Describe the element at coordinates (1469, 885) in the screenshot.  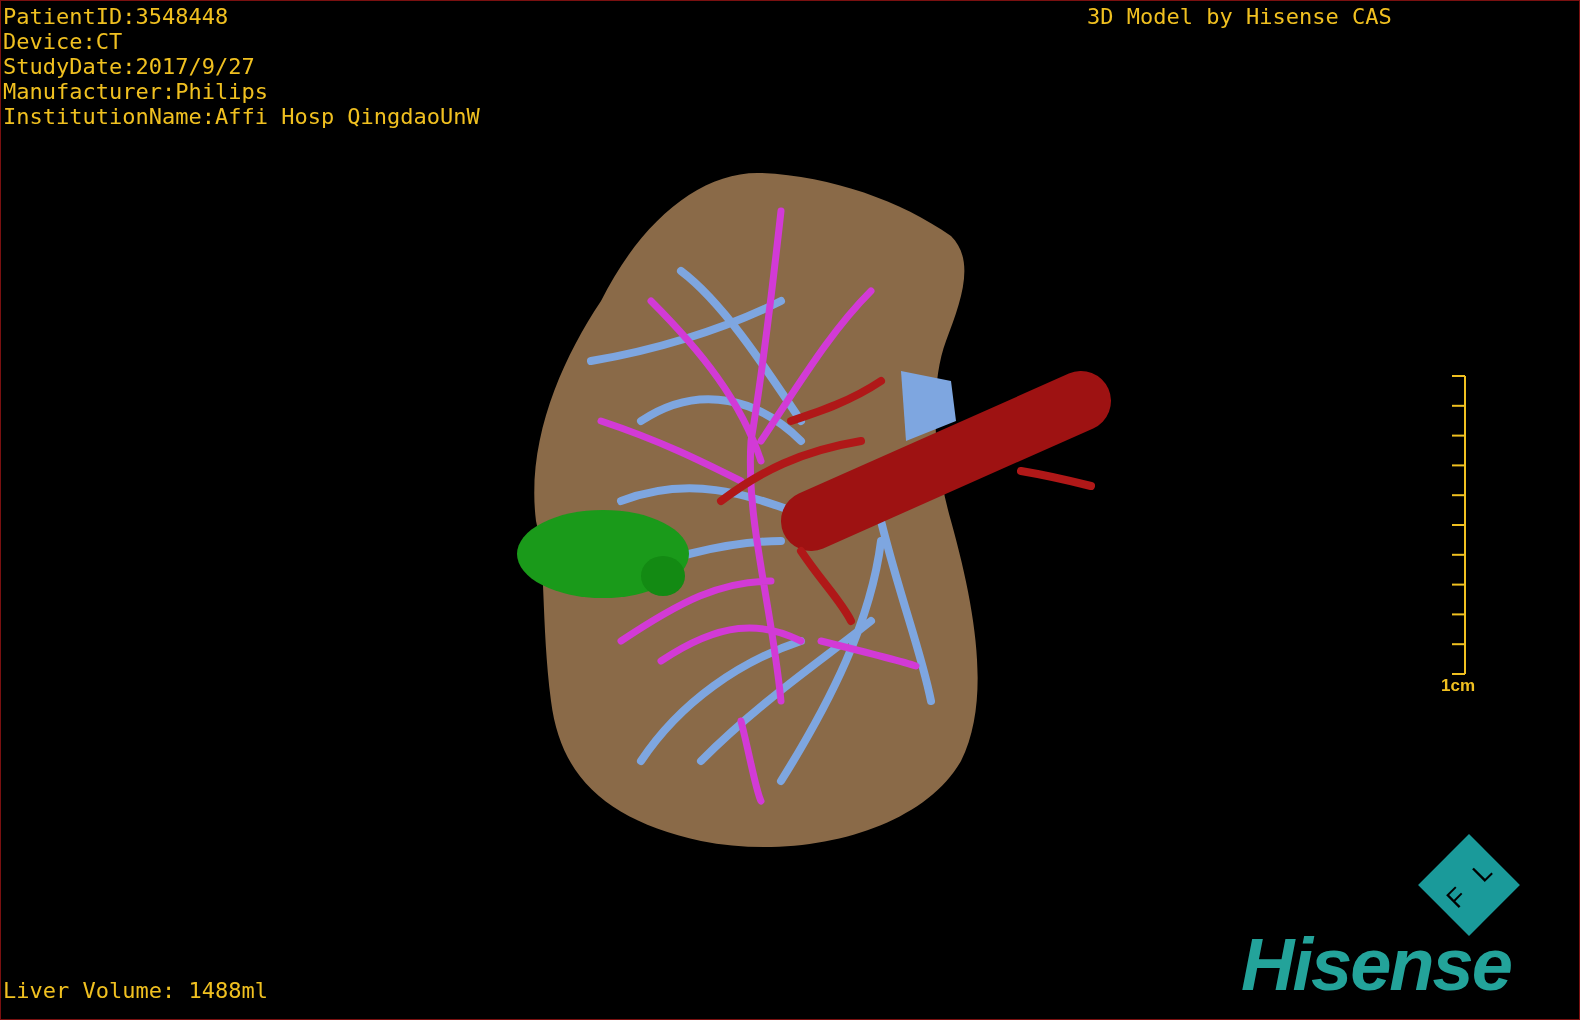
I see `orientation-cube: F L` at that location.